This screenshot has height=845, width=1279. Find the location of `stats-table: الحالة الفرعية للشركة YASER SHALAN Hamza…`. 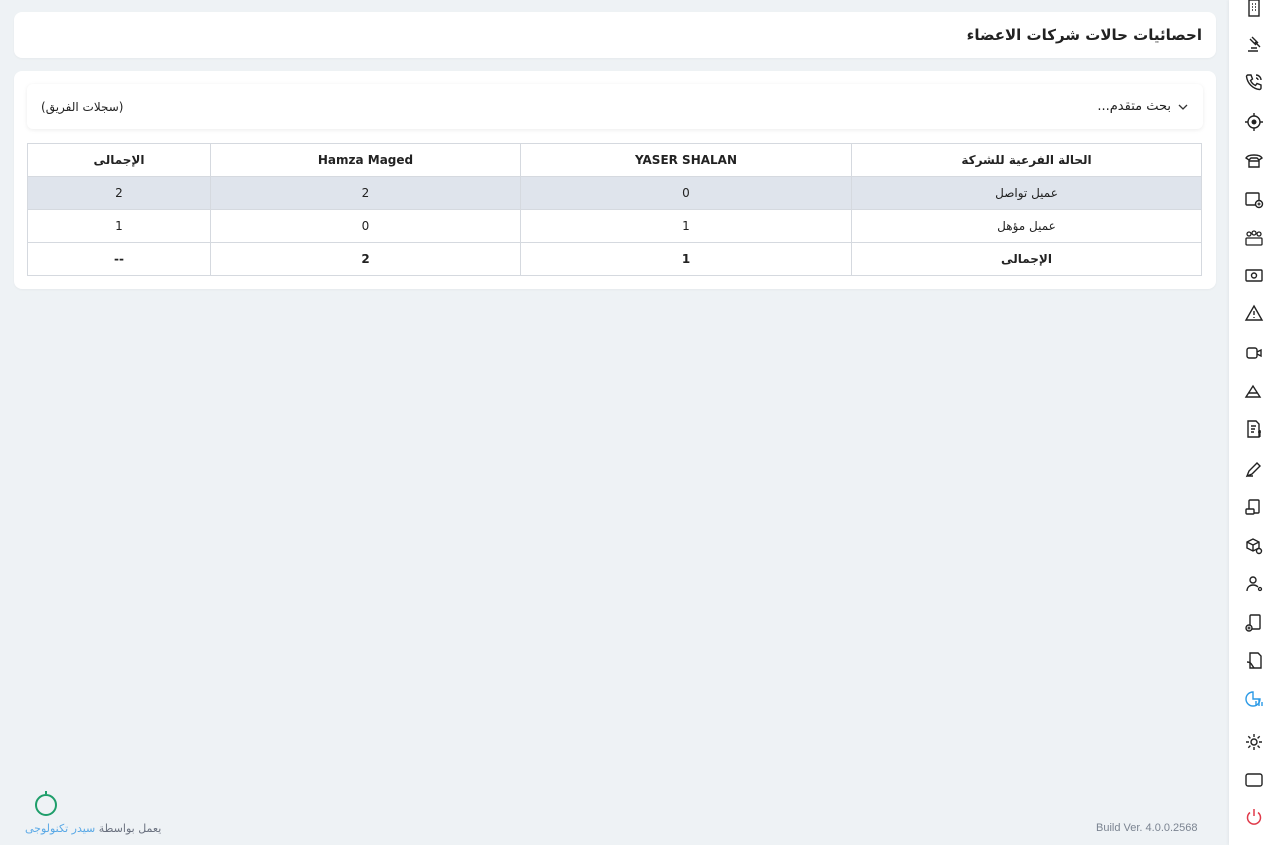

stats-table: الحالة الفرعية للشركة YASER SHALAN Hamza… is located at coordinates (614, 209).